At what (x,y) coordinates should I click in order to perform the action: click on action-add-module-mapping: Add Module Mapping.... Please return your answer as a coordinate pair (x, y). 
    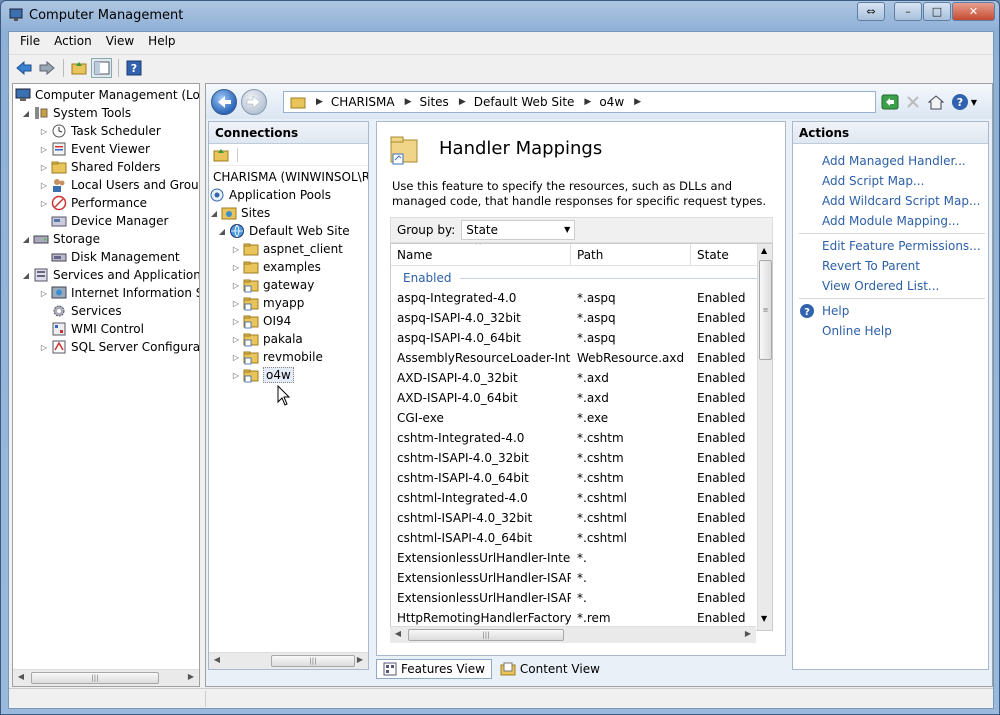
    Looking at the image, I should click on (890, 221).